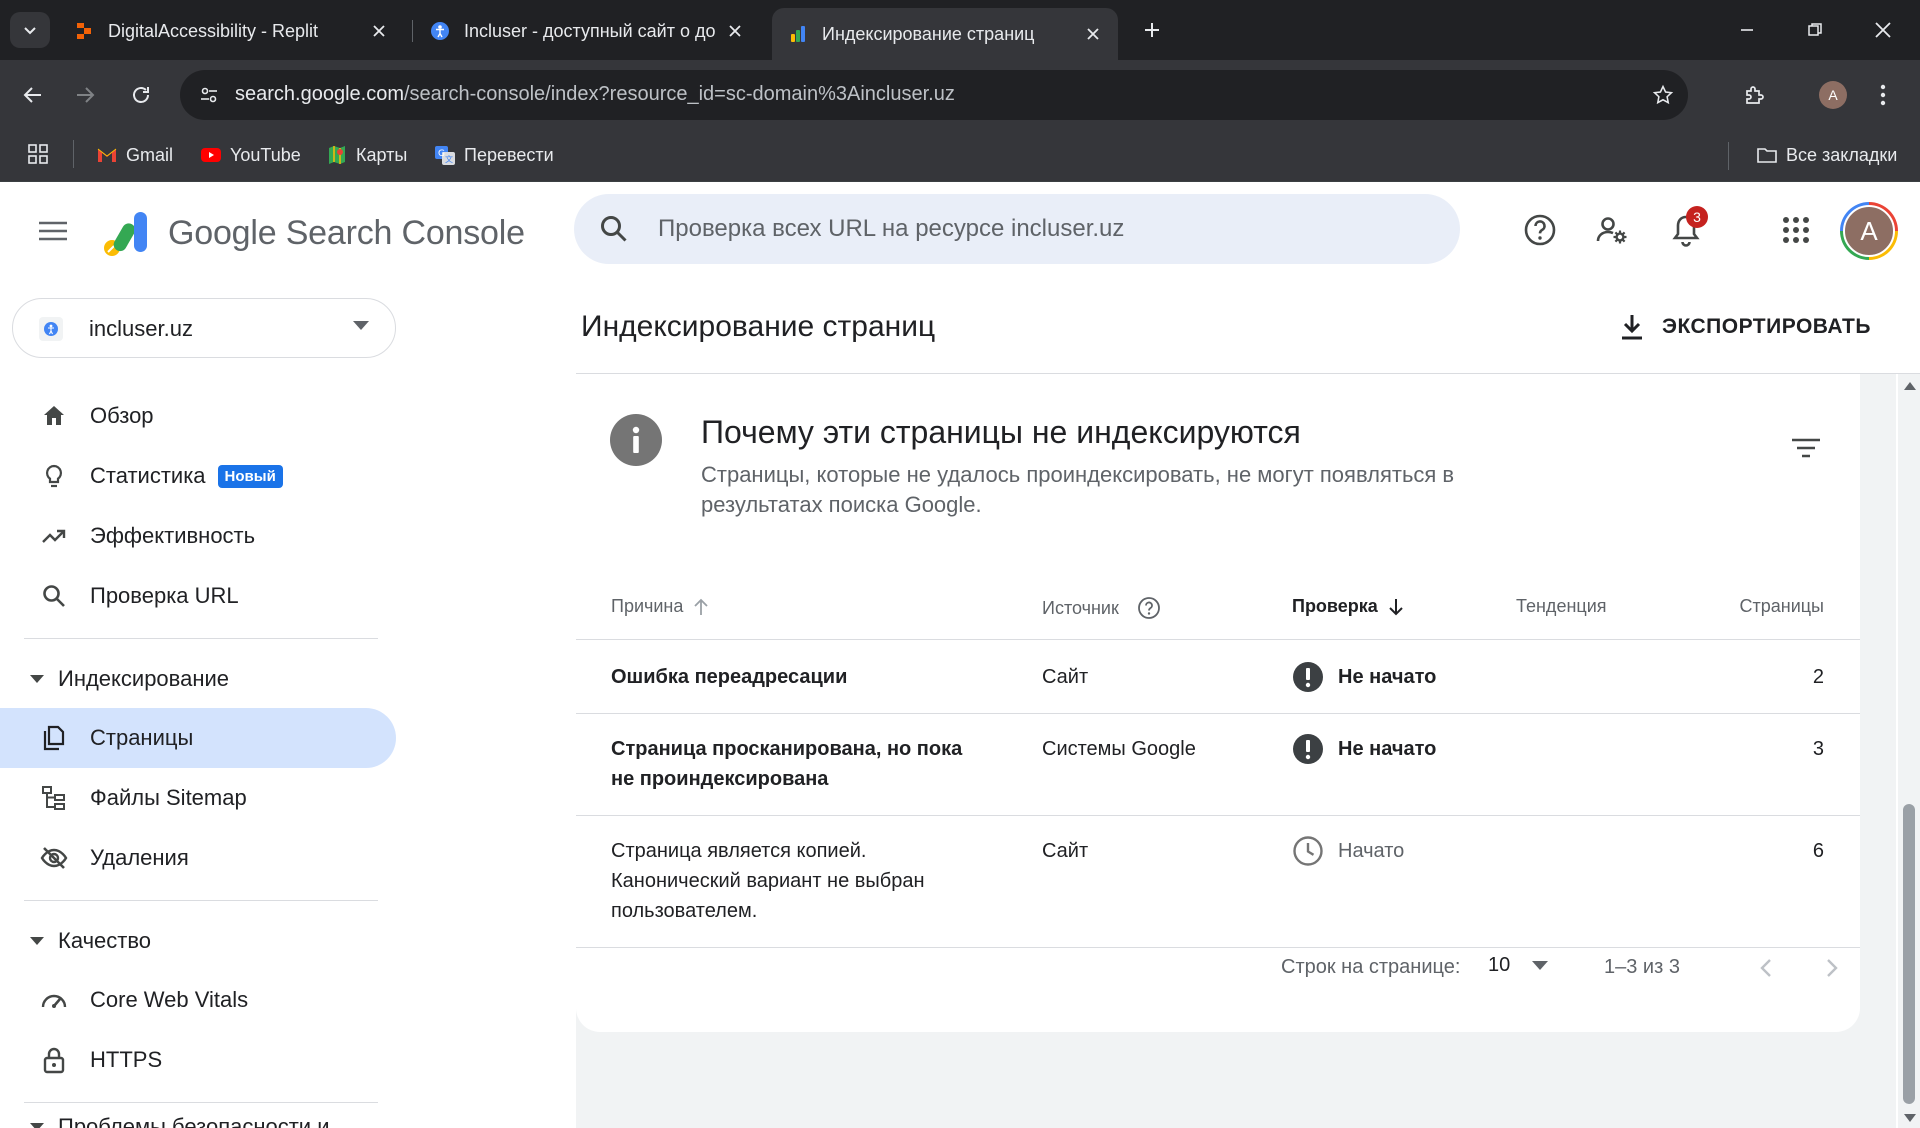 This screenshot has width=1920, height=1128. I want to click on sidebar-item-label: HTTPS, so click(126, 1059).